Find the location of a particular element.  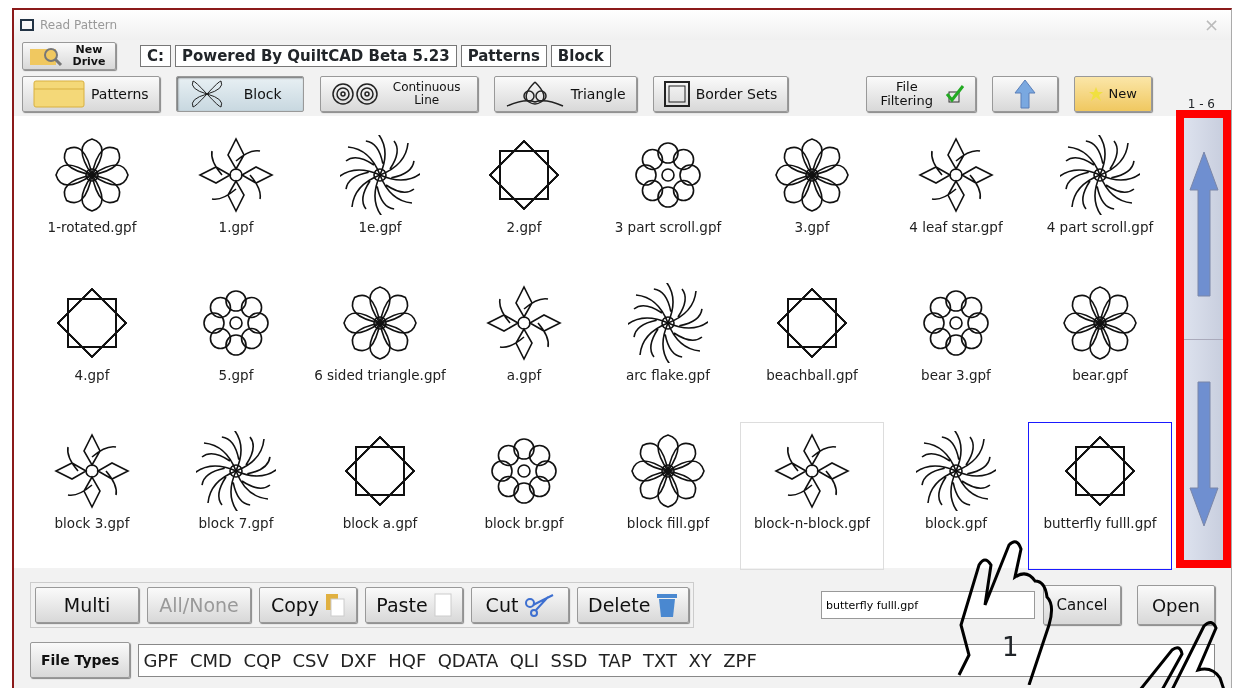

category-tab: Triangle is located at coordinates (565, 94).